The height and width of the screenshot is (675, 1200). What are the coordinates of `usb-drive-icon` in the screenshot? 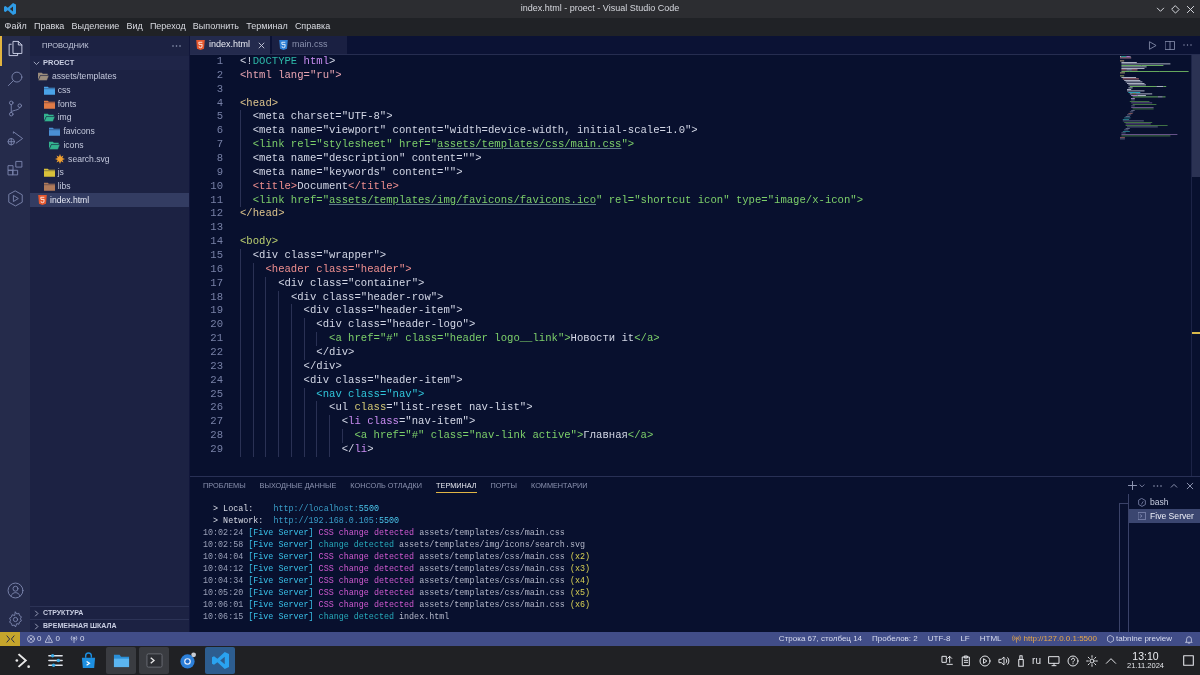 It's located at (1021, 660).